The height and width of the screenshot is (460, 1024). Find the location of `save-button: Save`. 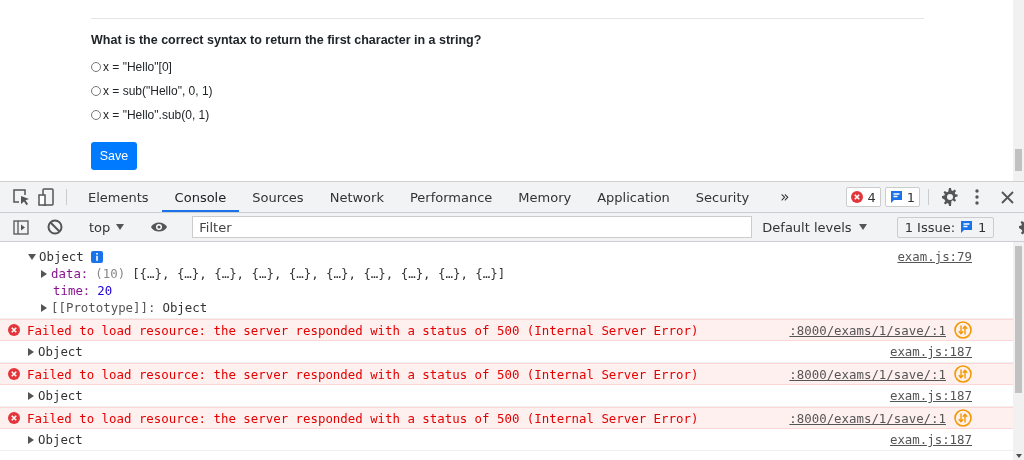

save-button: Save is located at coordinates (114, 156).